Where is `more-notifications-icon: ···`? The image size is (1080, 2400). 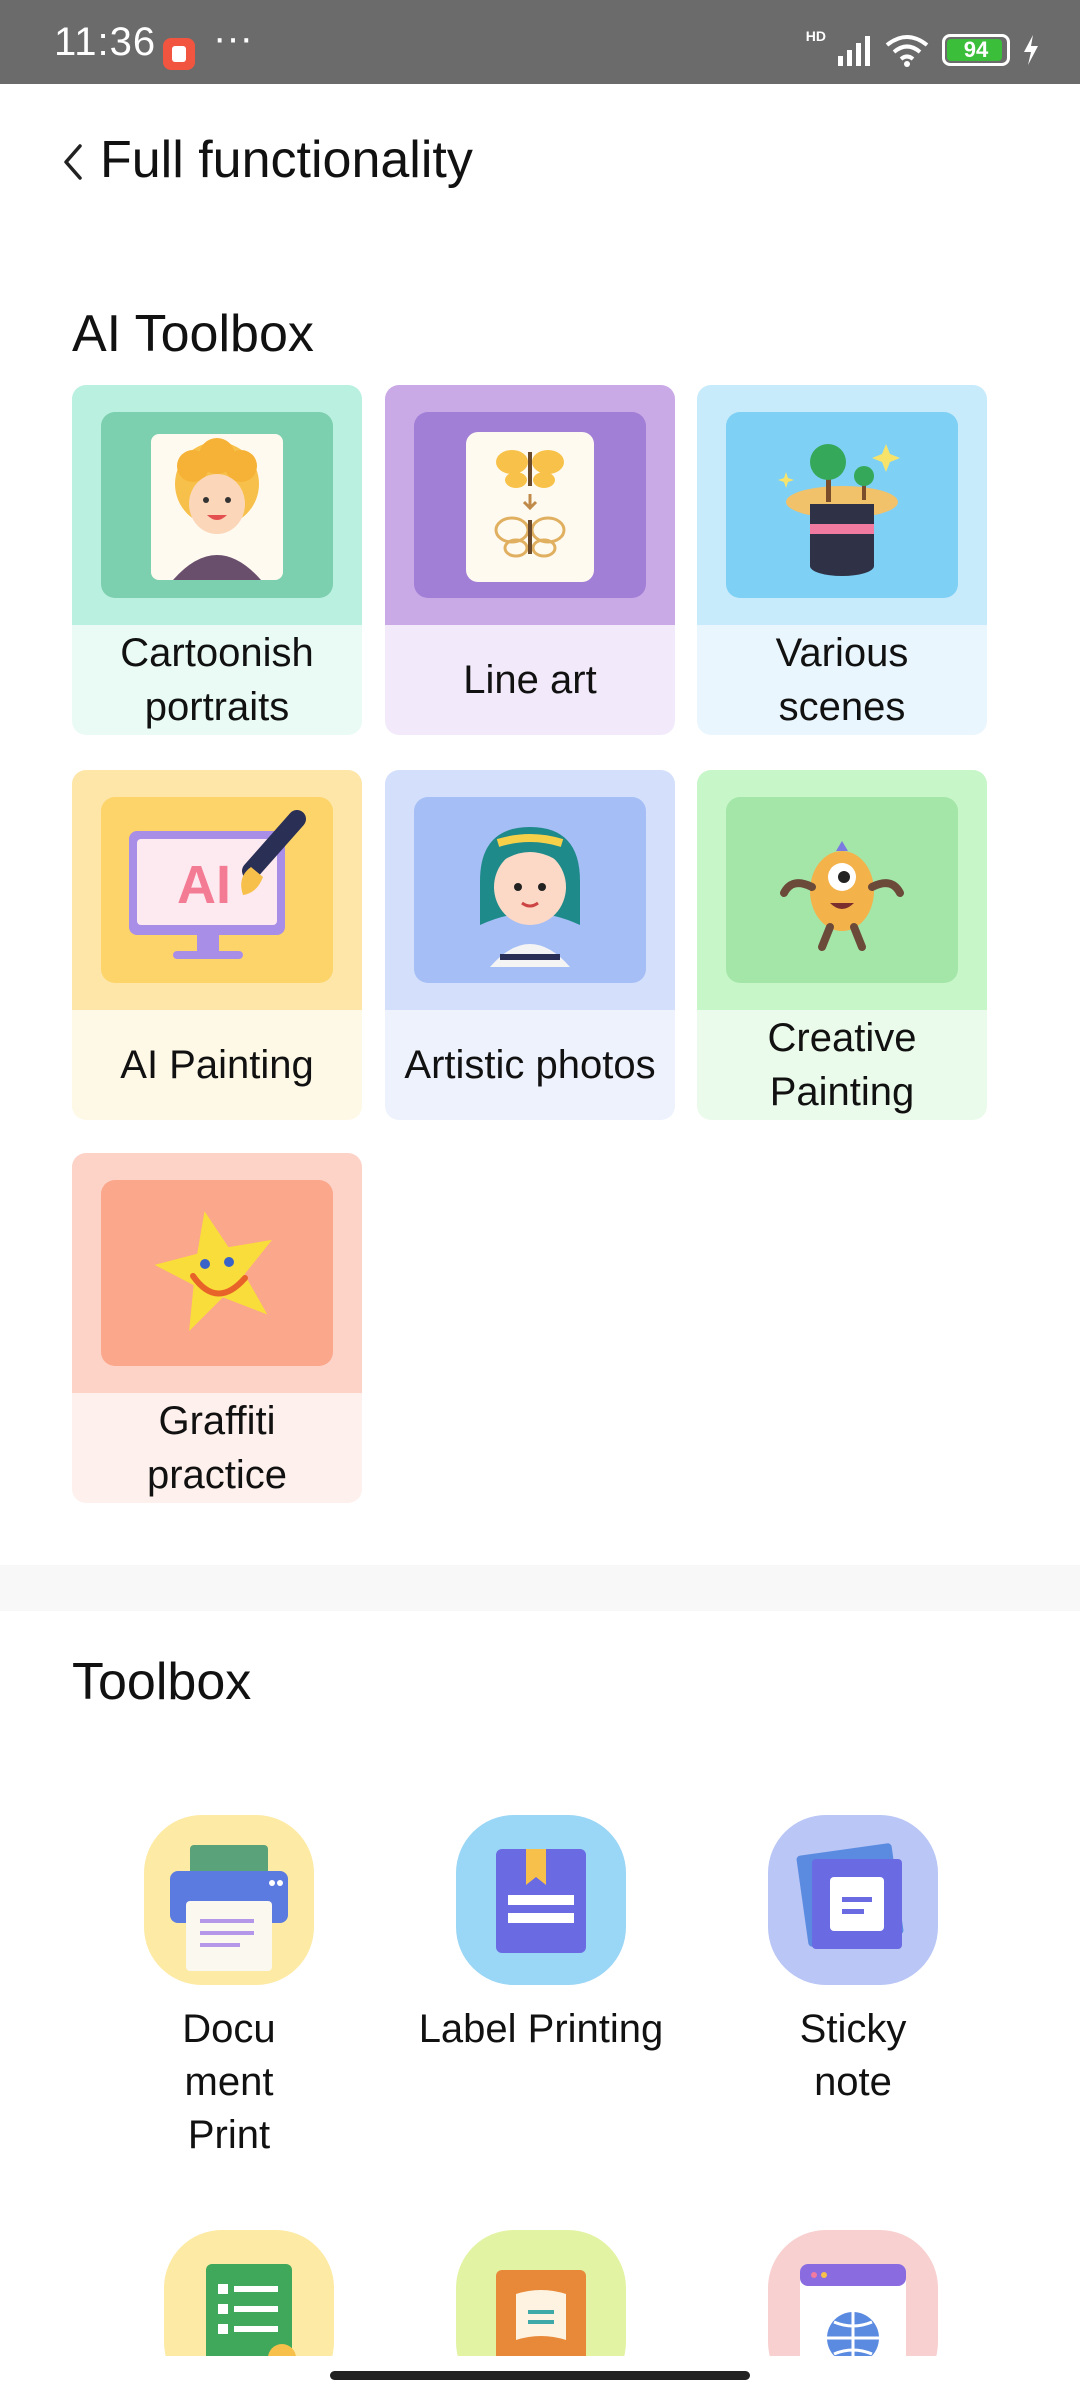
more-notifications-icon: ··· is located at coordinates (233, 38).